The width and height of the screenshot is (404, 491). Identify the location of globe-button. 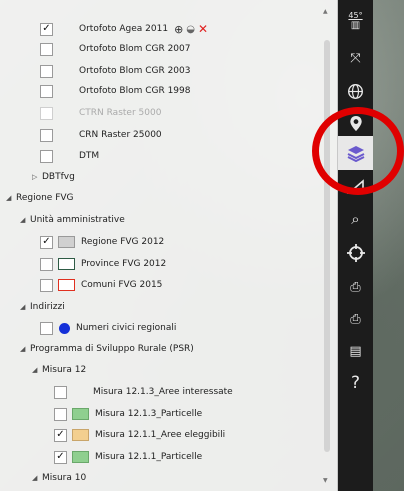
(355, 91).